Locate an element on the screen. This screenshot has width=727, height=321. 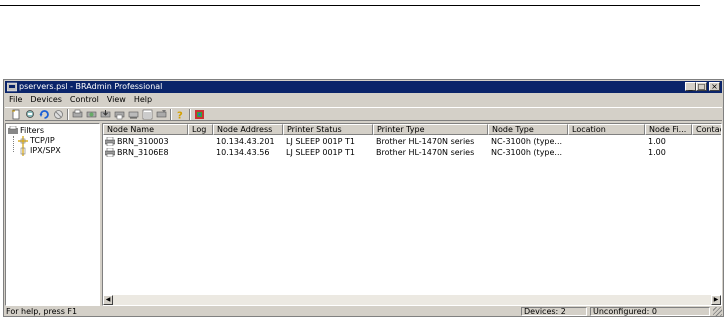
column-header: Printer Type is located at coordinates (430, 129).